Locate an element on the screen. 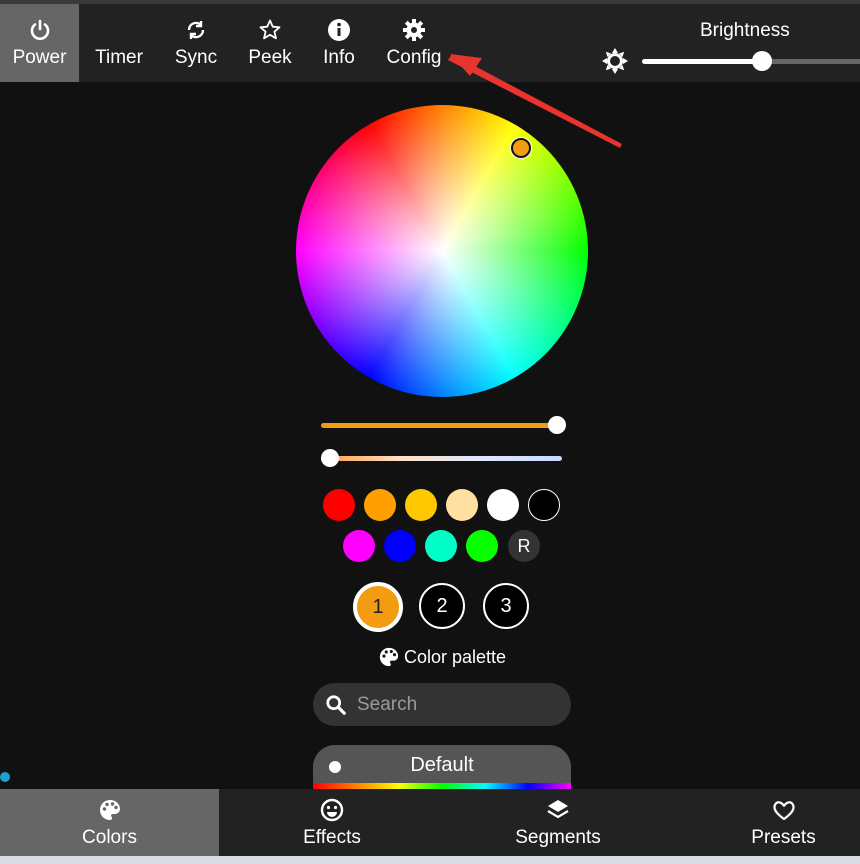  config-label: Config is located at coordinates (414, 57).